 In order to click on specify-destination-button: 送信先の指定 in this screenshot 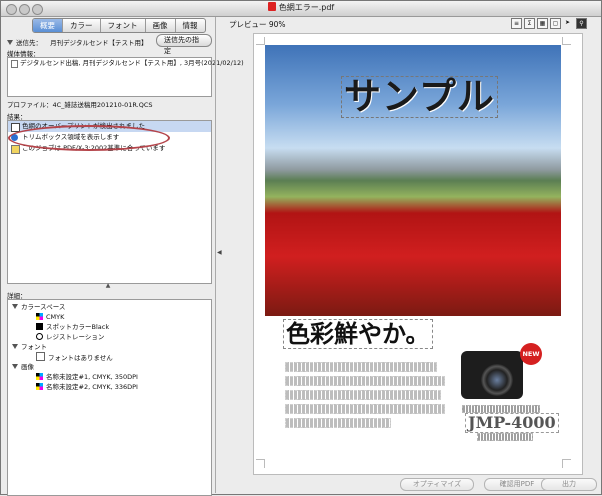, I will do `click(184, 44)`.